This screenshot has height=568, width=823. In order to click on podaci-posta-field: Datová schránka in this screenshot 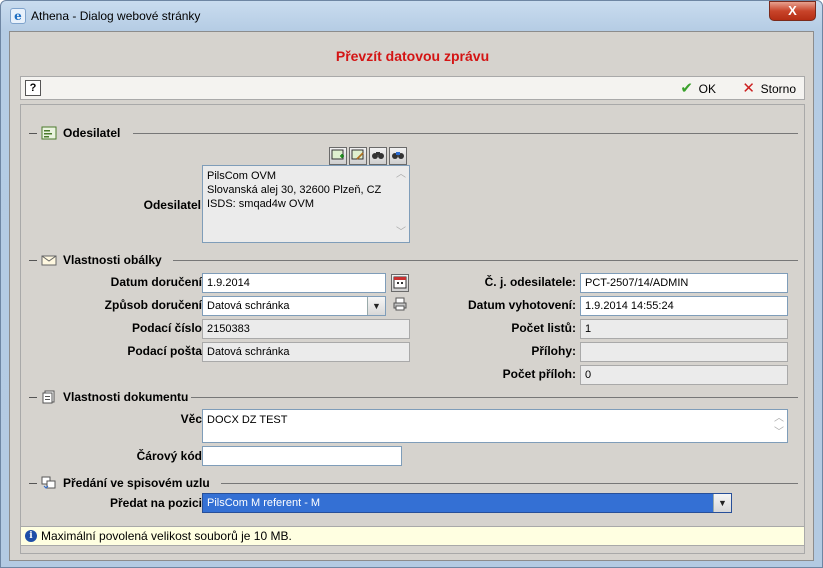, I will do `click(306, 352)`.